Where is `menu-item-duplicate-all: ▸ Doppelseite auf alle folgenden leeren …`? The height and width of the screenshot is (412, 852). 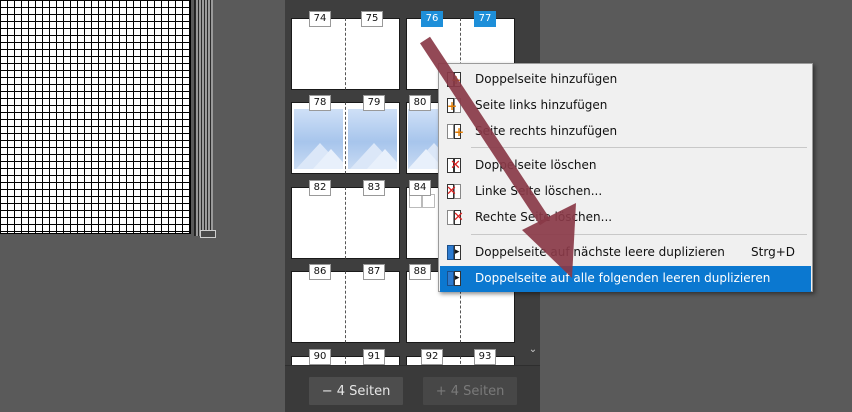 menu-item-duplicate-all: ▸ Doppelseite auf alle folgenden leeren … is located at coordinates (625, 279).